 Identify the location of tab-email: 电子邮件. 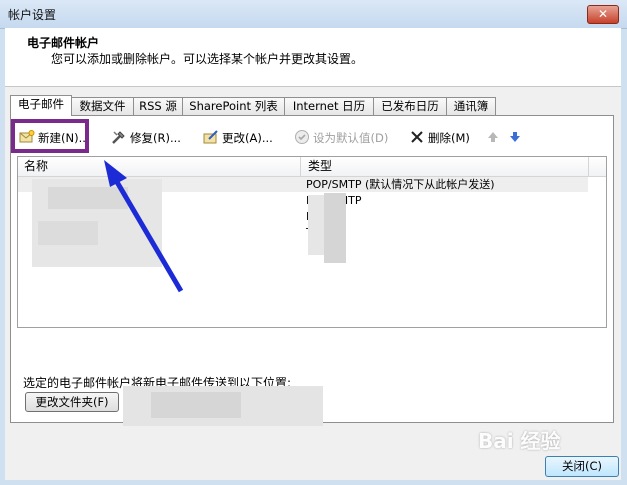
(41, 105).